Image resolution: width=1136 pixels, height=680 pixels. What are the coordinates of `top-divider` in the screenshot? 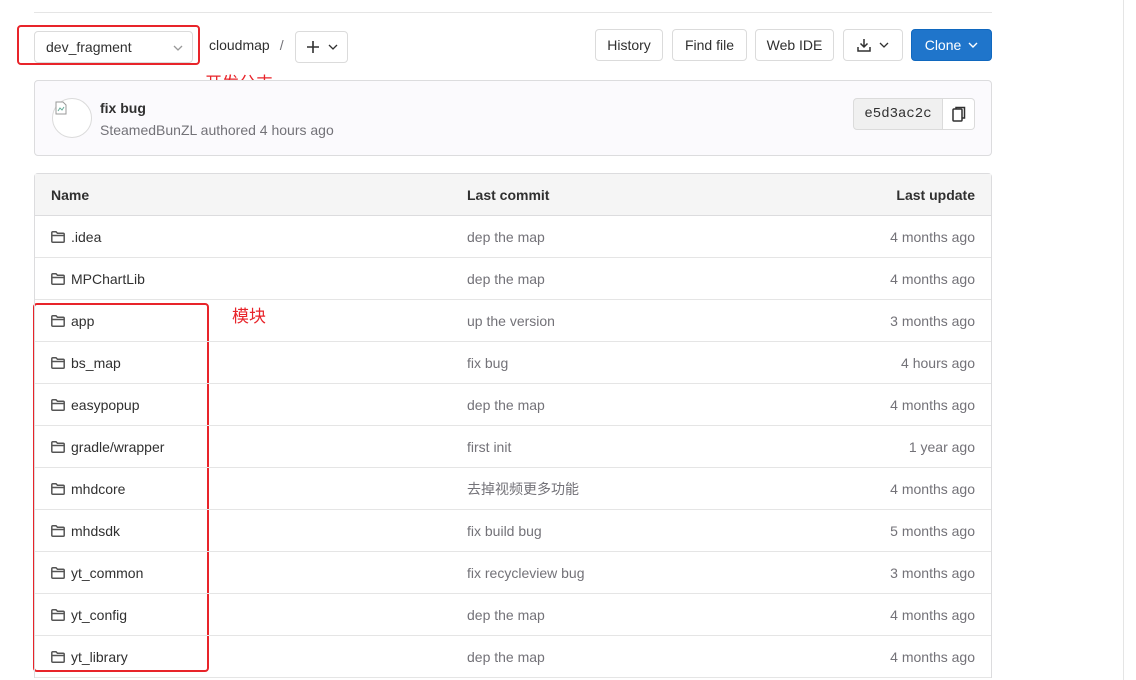 It's located at (513, 12).